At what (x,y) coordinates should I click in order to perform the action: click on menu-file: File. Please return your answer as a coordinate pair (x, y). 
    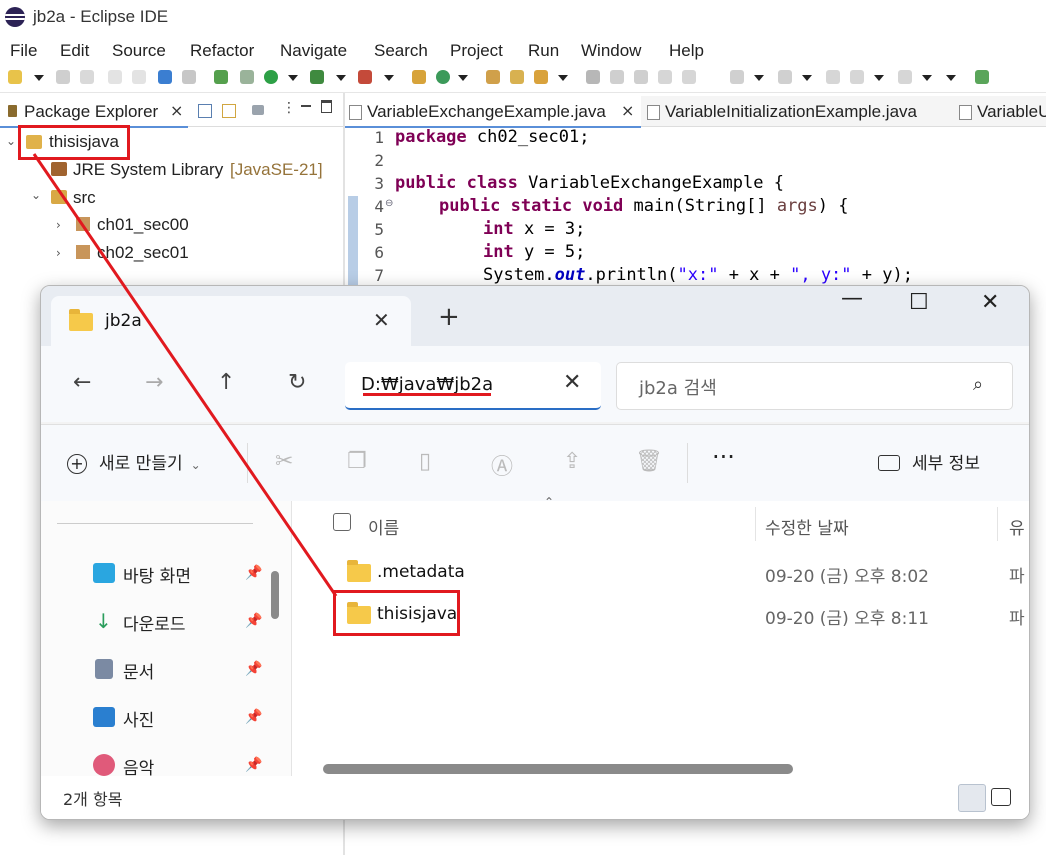
    Looking at the image, I should click on (23, 51).